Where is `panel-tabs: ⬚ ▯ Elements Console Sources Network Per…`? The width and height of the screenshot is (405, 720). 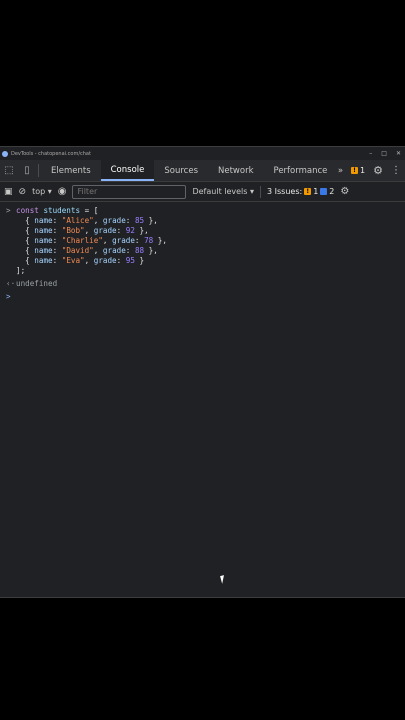
panel-tabs: ⬚ ▯ Elements Console Sources Network Per… is located at coordinates (202, 171).